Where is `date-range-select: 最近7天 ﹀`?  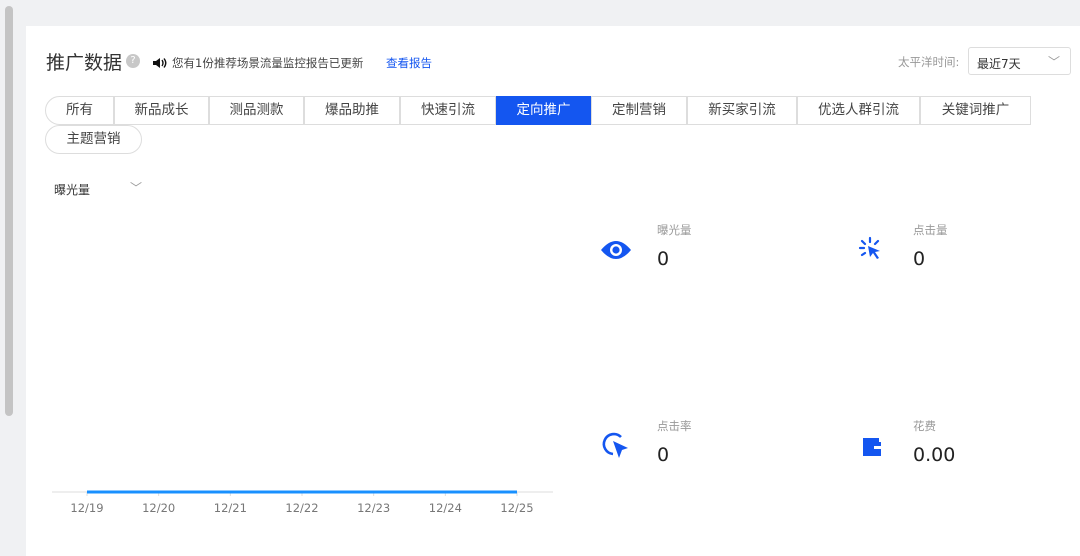
date-range-select: 最近7天 ﹀ is located at coordinates (1019, 61).